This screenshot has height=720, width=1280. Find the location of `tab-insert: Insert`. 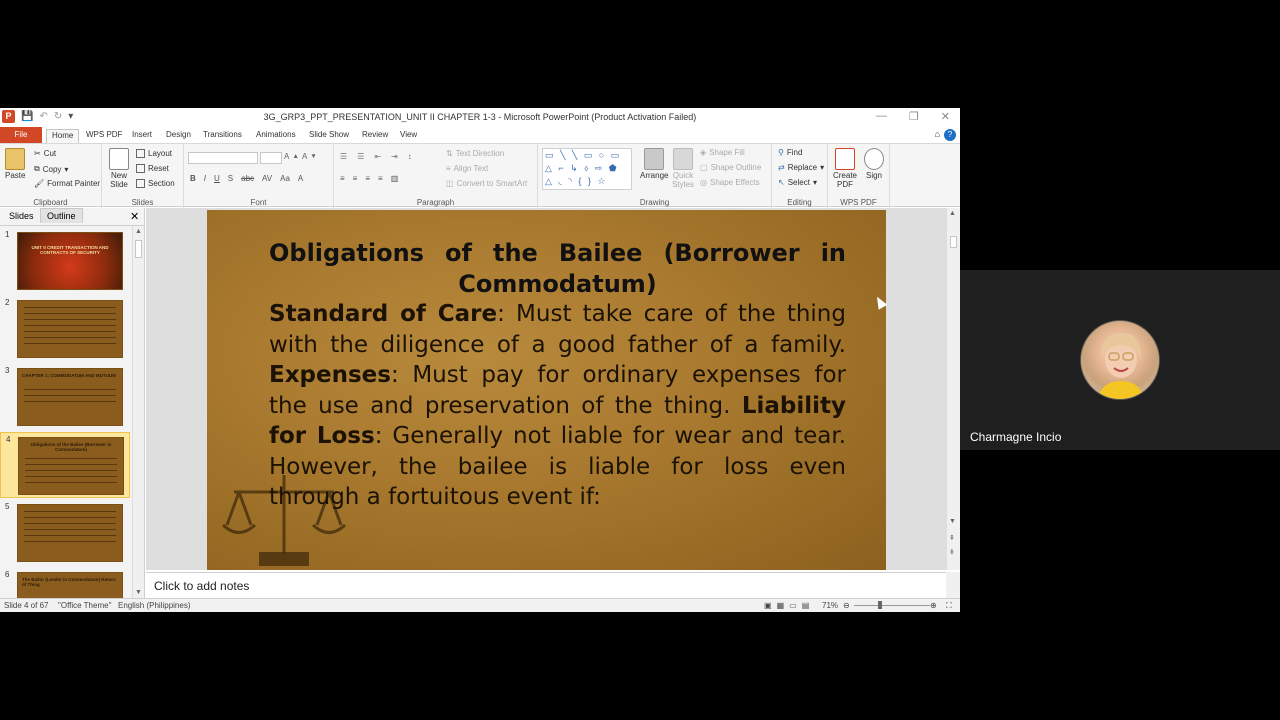

tab-insert: Insert is located at coordinates (142, 136).